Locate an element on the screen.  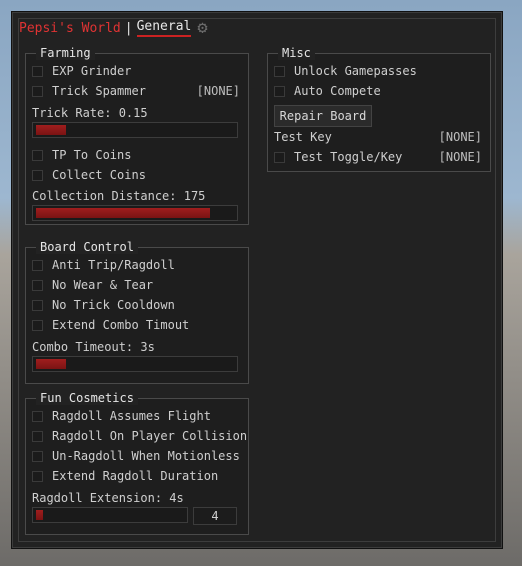
toggle-label: Test Toggle/Key is located at coordinates (348, 157).